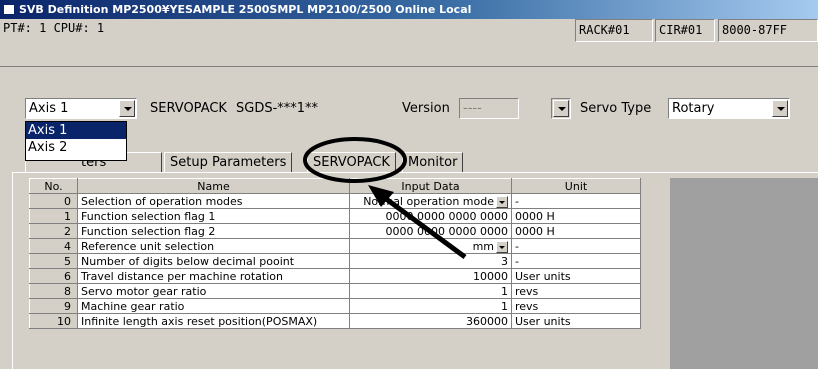 The image size is (818, 369). I want to click on annotation-overlay, so click(385, 198).